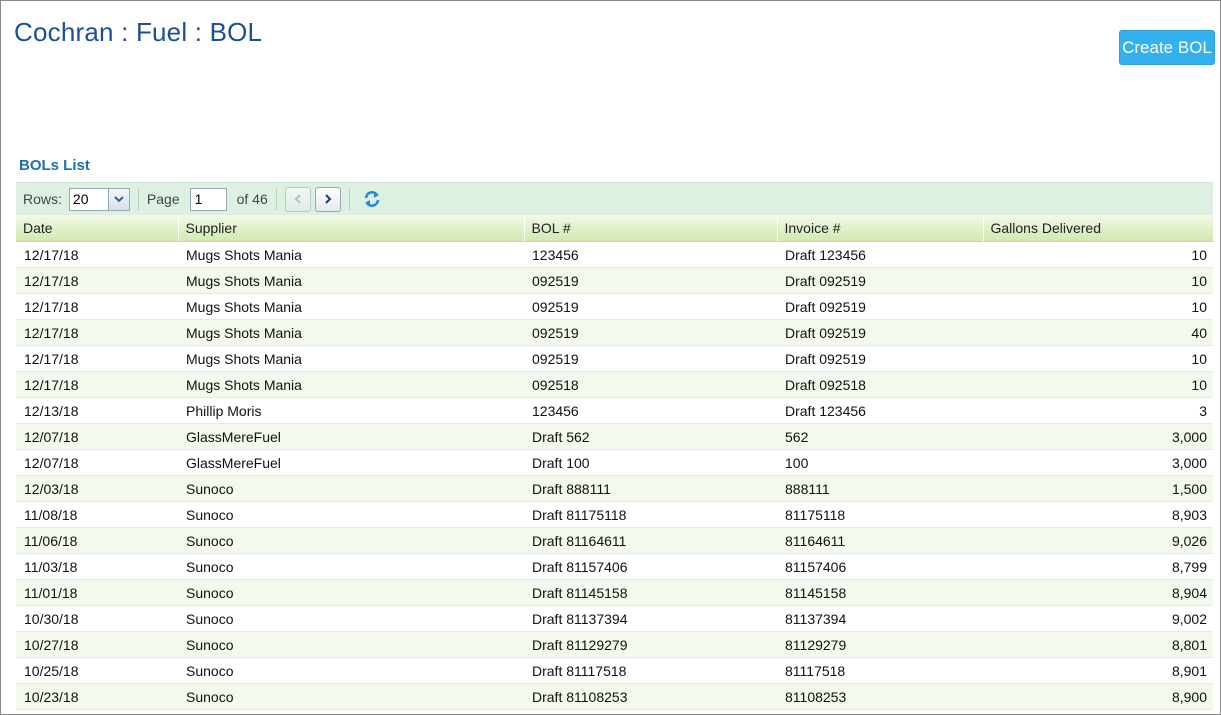 This screenshot has height=715, width=1221. Describe the element at coordinates (42, 199) in the screenshot. I see `rows-label: Rows:` at that location.